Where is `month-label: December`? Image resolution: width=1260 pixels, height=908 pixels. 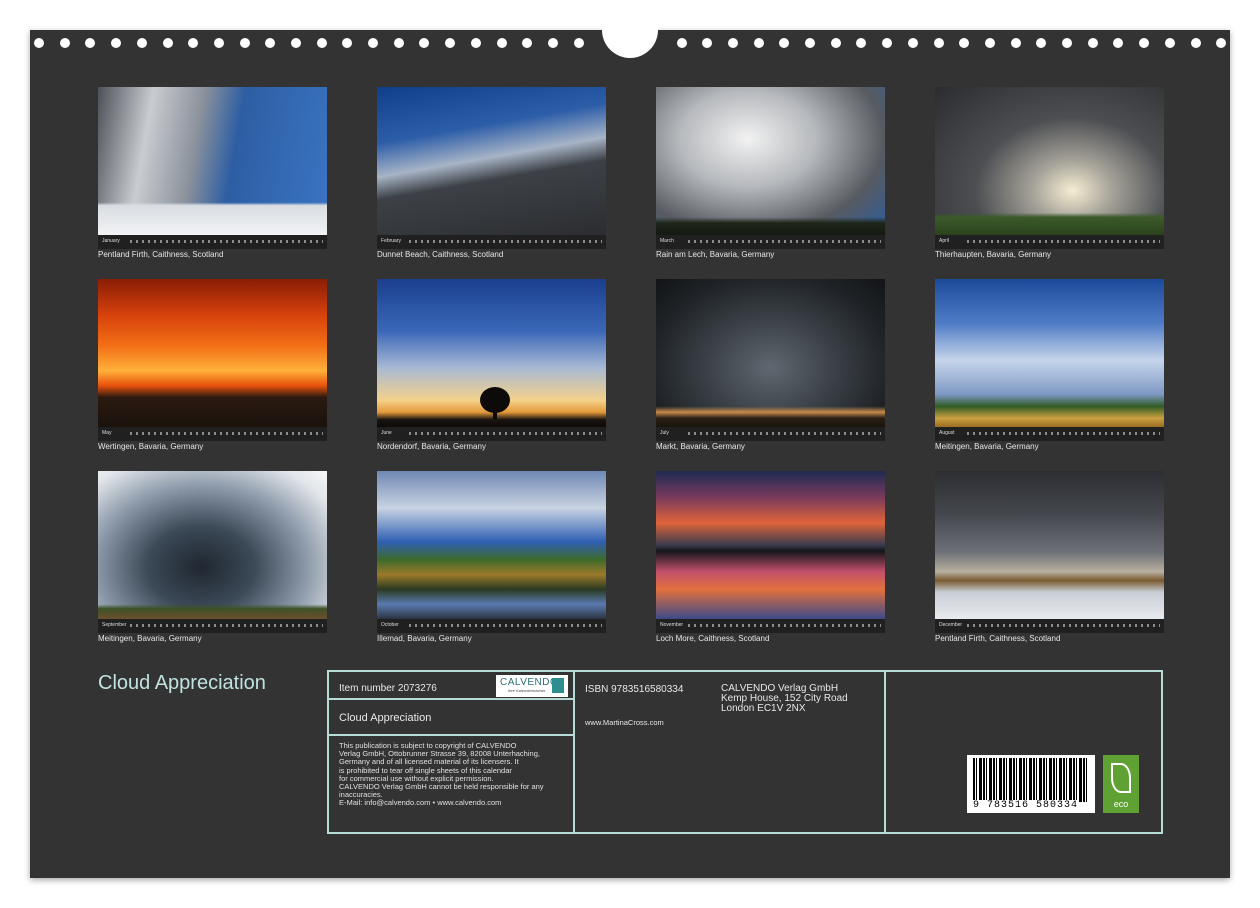 month-label: December is located at coordinates (951, 625).